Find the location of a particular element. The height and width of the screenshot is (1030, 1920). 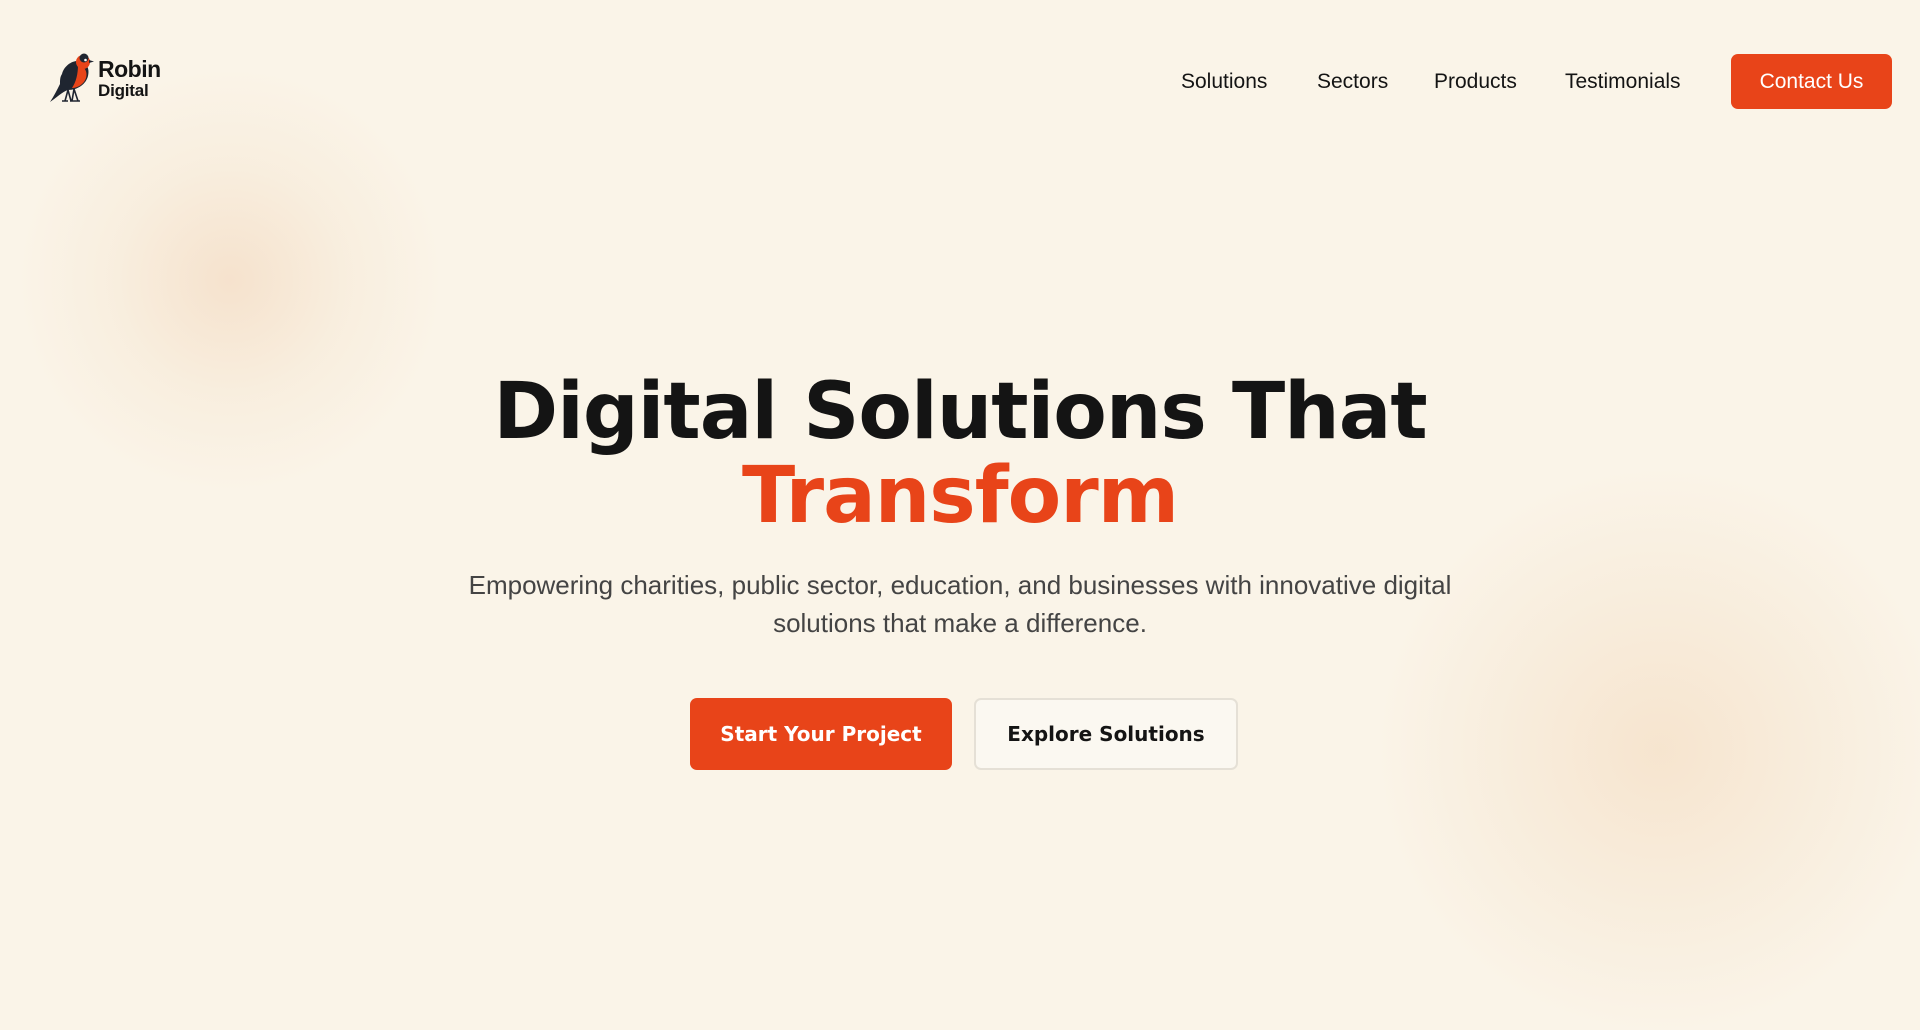

start-project-button: Start Your Project is located at coordinates (821, 734).